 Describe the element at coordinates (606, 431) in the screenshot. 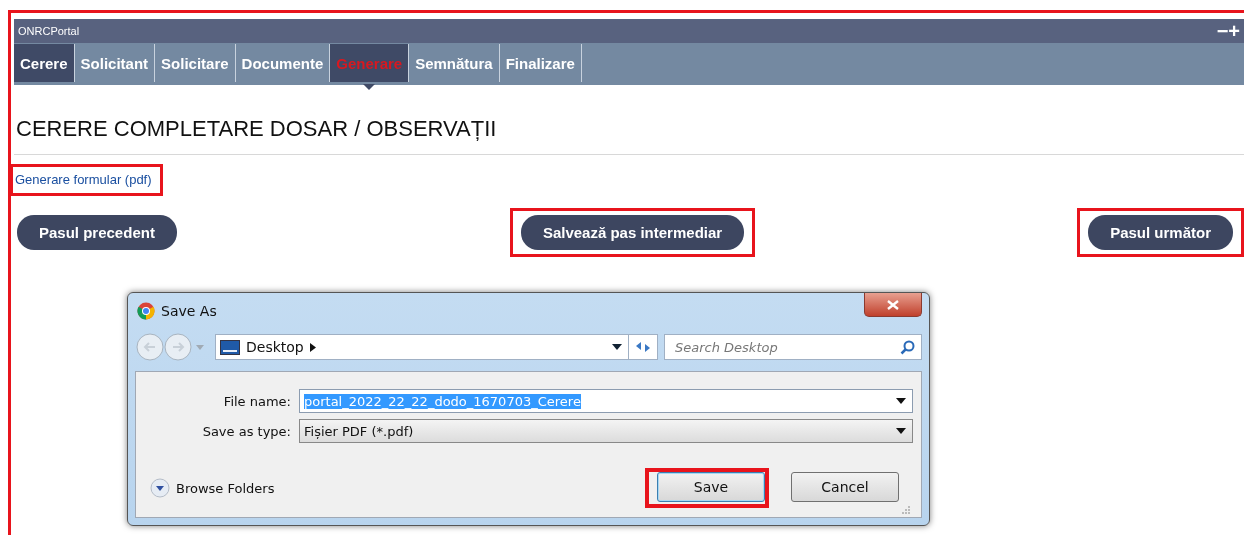

I see `file-type-dropdown: Fișier PDF (*.pdf)` at that location.